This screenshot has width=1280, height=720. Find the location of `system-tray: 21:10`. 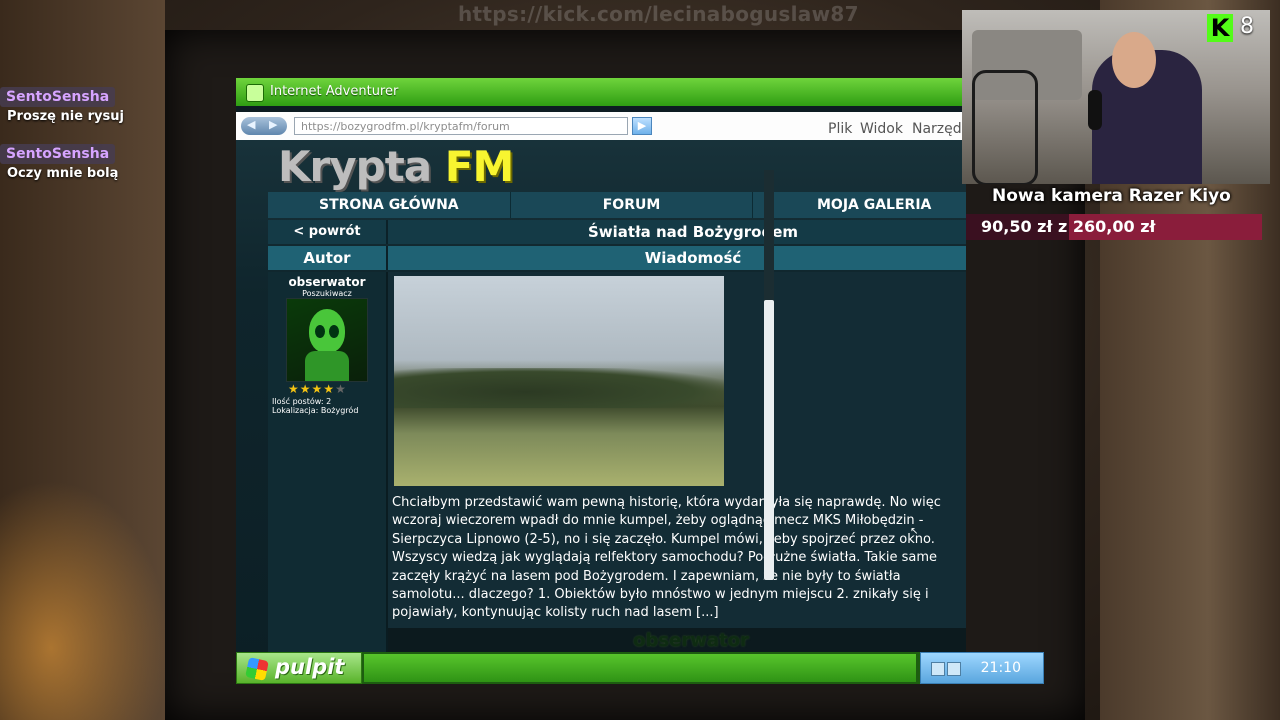

system-tray: 21:10 is located at coordinates (982, 668).